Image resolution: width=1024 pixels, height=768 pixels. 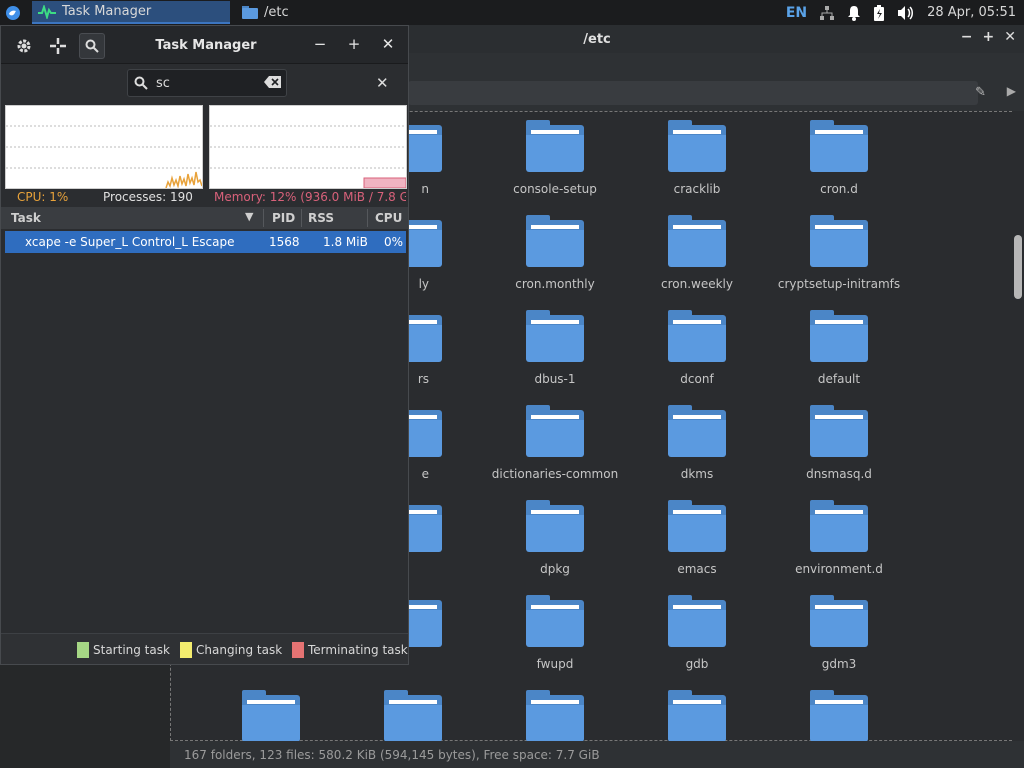 What do you see at coordinates (104, 147) in the screenshot?
I see `cpu-graph` at bounding box center [104, 147].